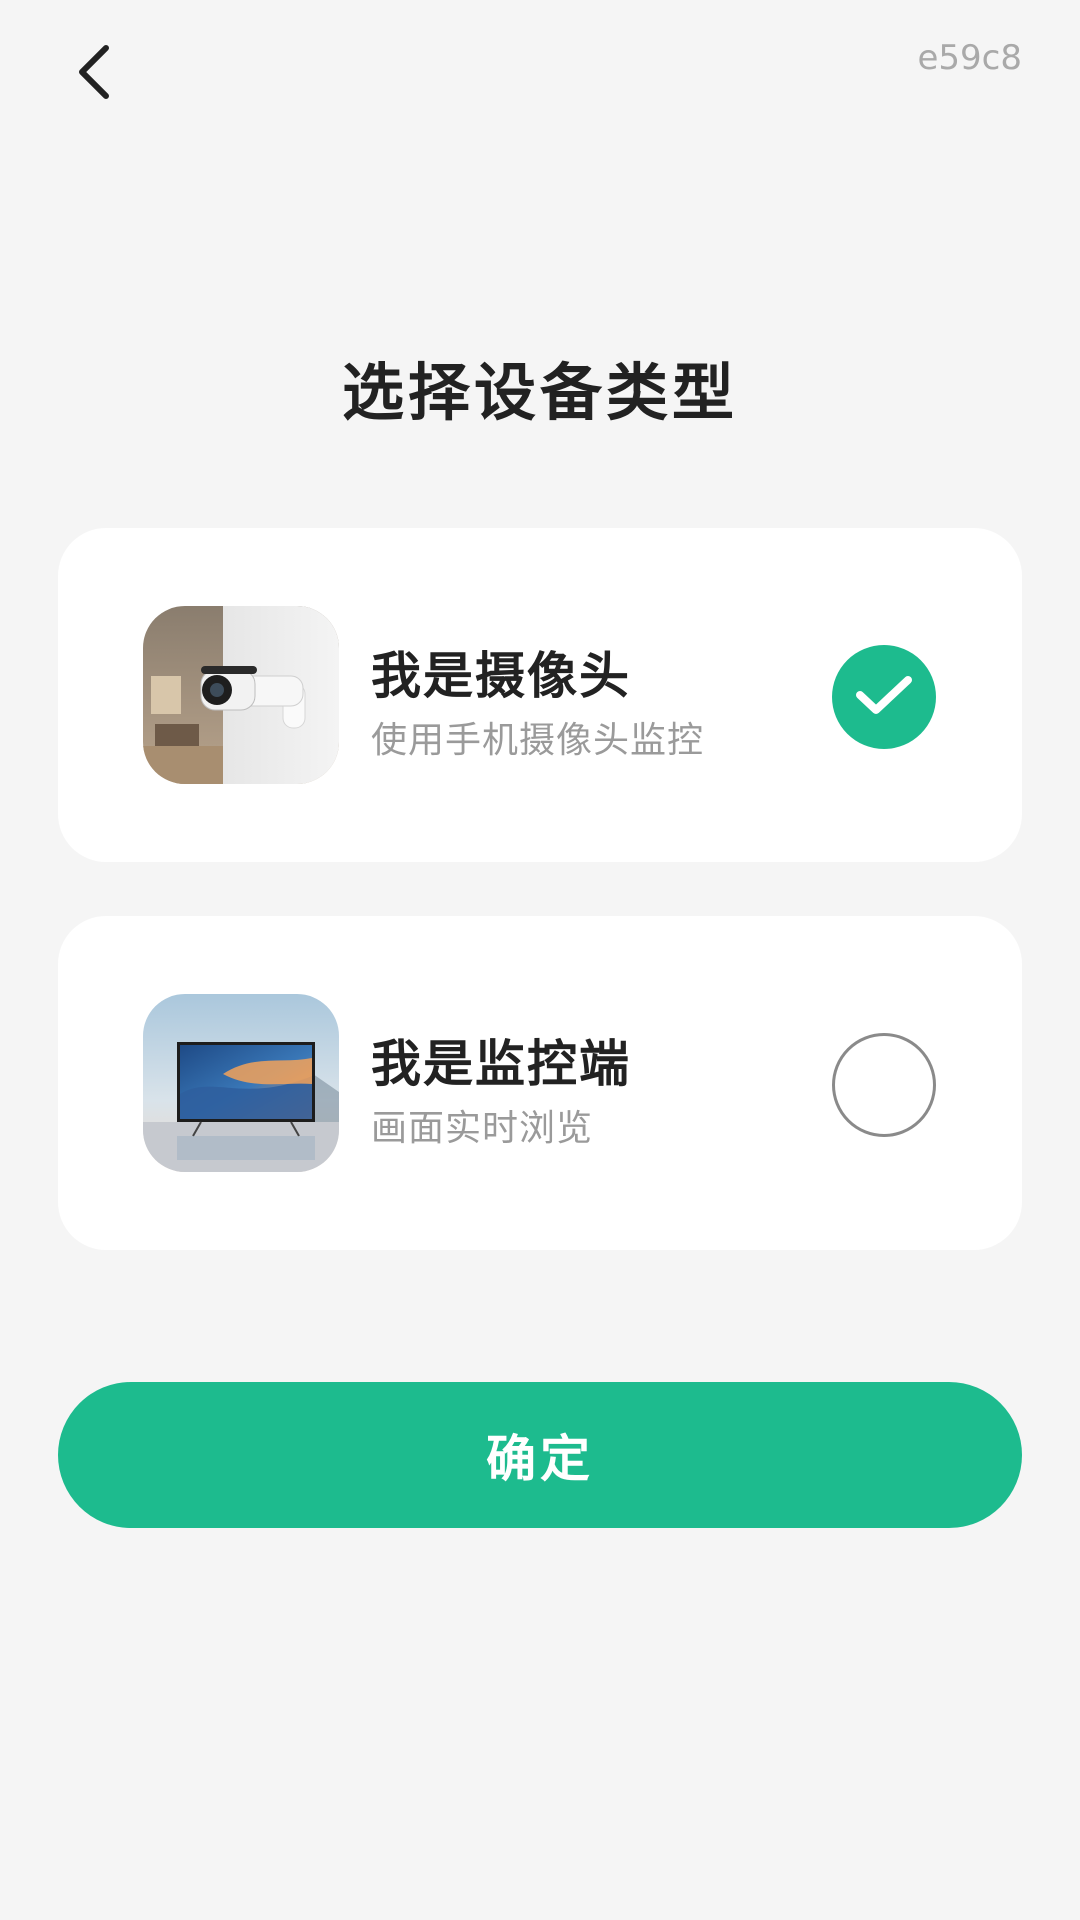 This screenshot has width=1080, height=1920. I want to click on checkmark-icon, so click(884, 697).